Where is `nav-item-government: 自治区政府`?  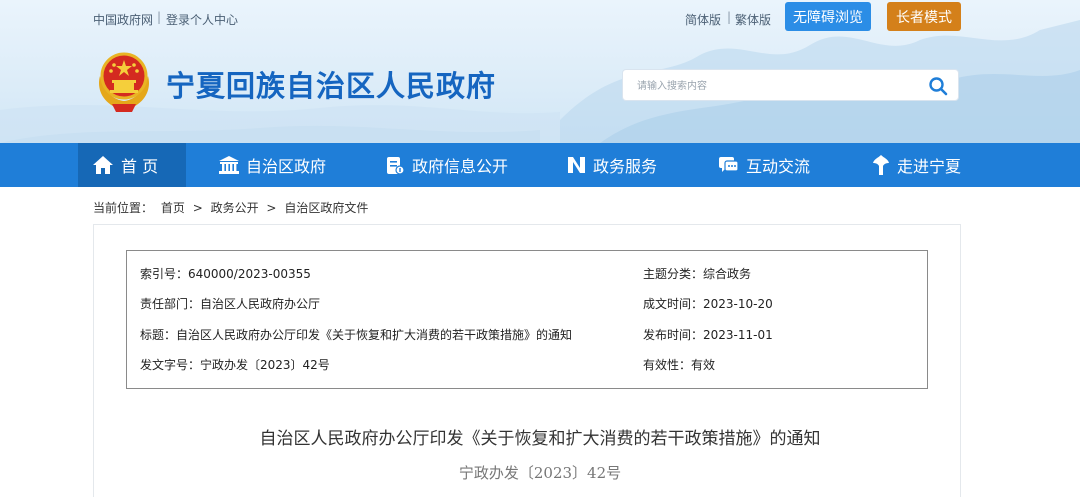 nav-item-government: 自治区政府 is located at coordinates (272, 165).